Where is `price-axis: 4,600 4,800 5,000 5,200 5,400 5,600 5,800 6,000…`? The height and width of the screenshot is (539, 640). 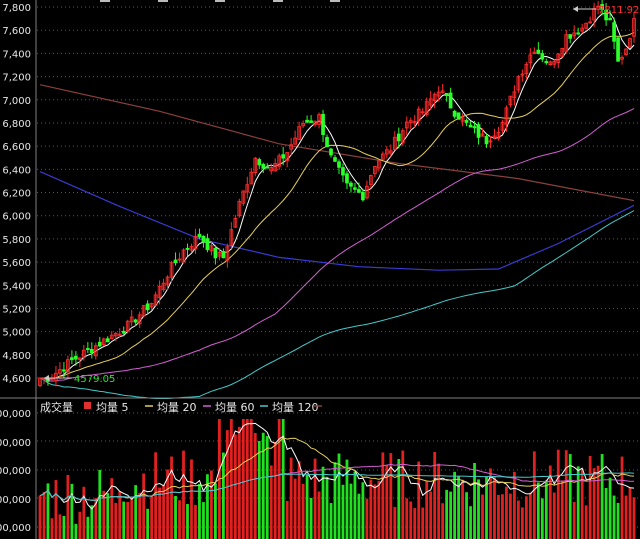 price-axis: 4,600 4,800 5,000 5,200 5,400 5,600 5,800 6,000… is located at coordinates (16, 194).